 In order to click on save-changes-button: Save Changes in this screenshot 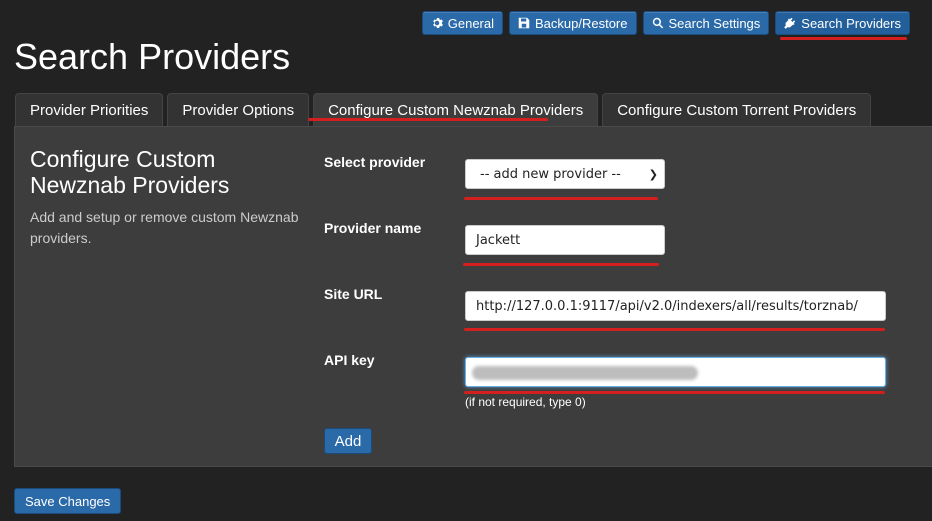, I will do `click(68, 501)`.